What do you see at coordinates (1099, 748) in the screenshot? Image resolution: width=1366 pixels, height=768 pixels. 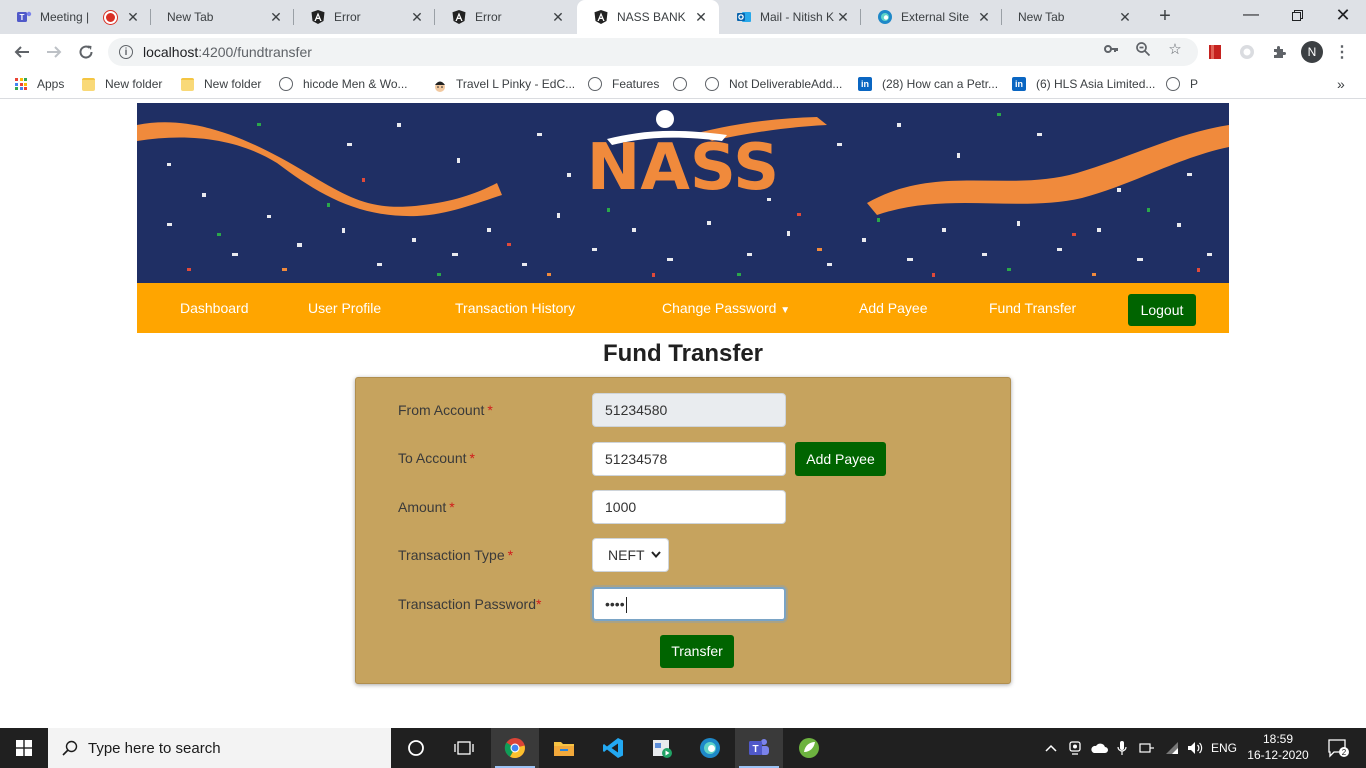 I see `onedrive-icon` at bounding box center [1099, 748].